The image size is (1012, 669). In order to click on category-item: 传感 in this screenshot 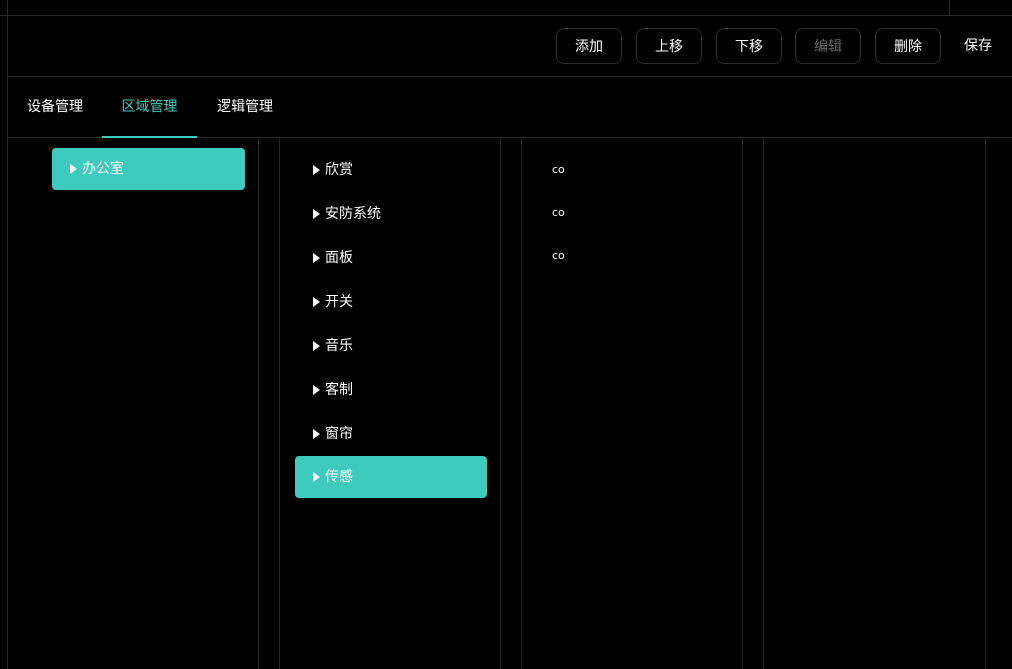, I will do `click(391, 477)`.